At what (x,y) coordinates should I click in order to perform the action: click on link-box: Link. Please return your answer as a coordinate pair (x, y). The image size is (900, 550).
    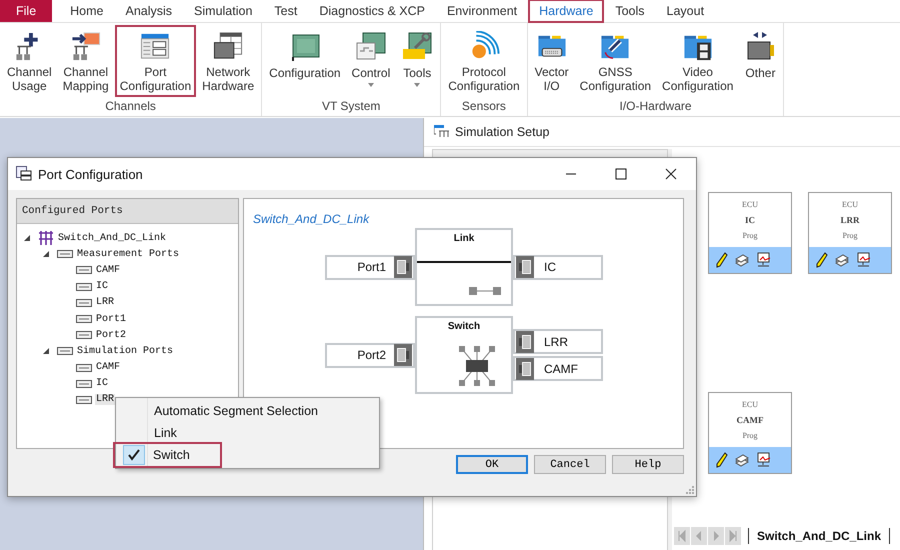
    Looking at the image, I should click on (464, 267).